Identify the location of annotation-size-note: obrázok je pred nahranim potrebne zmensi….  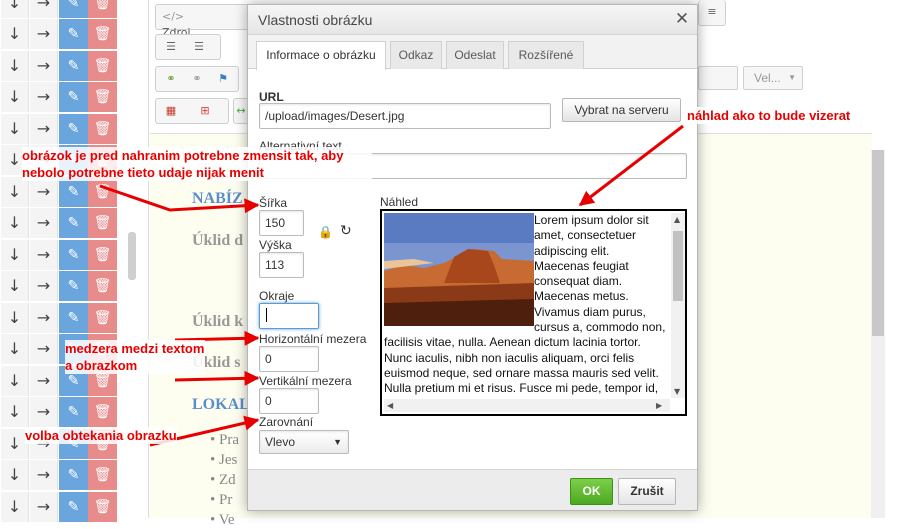
(197, 164).